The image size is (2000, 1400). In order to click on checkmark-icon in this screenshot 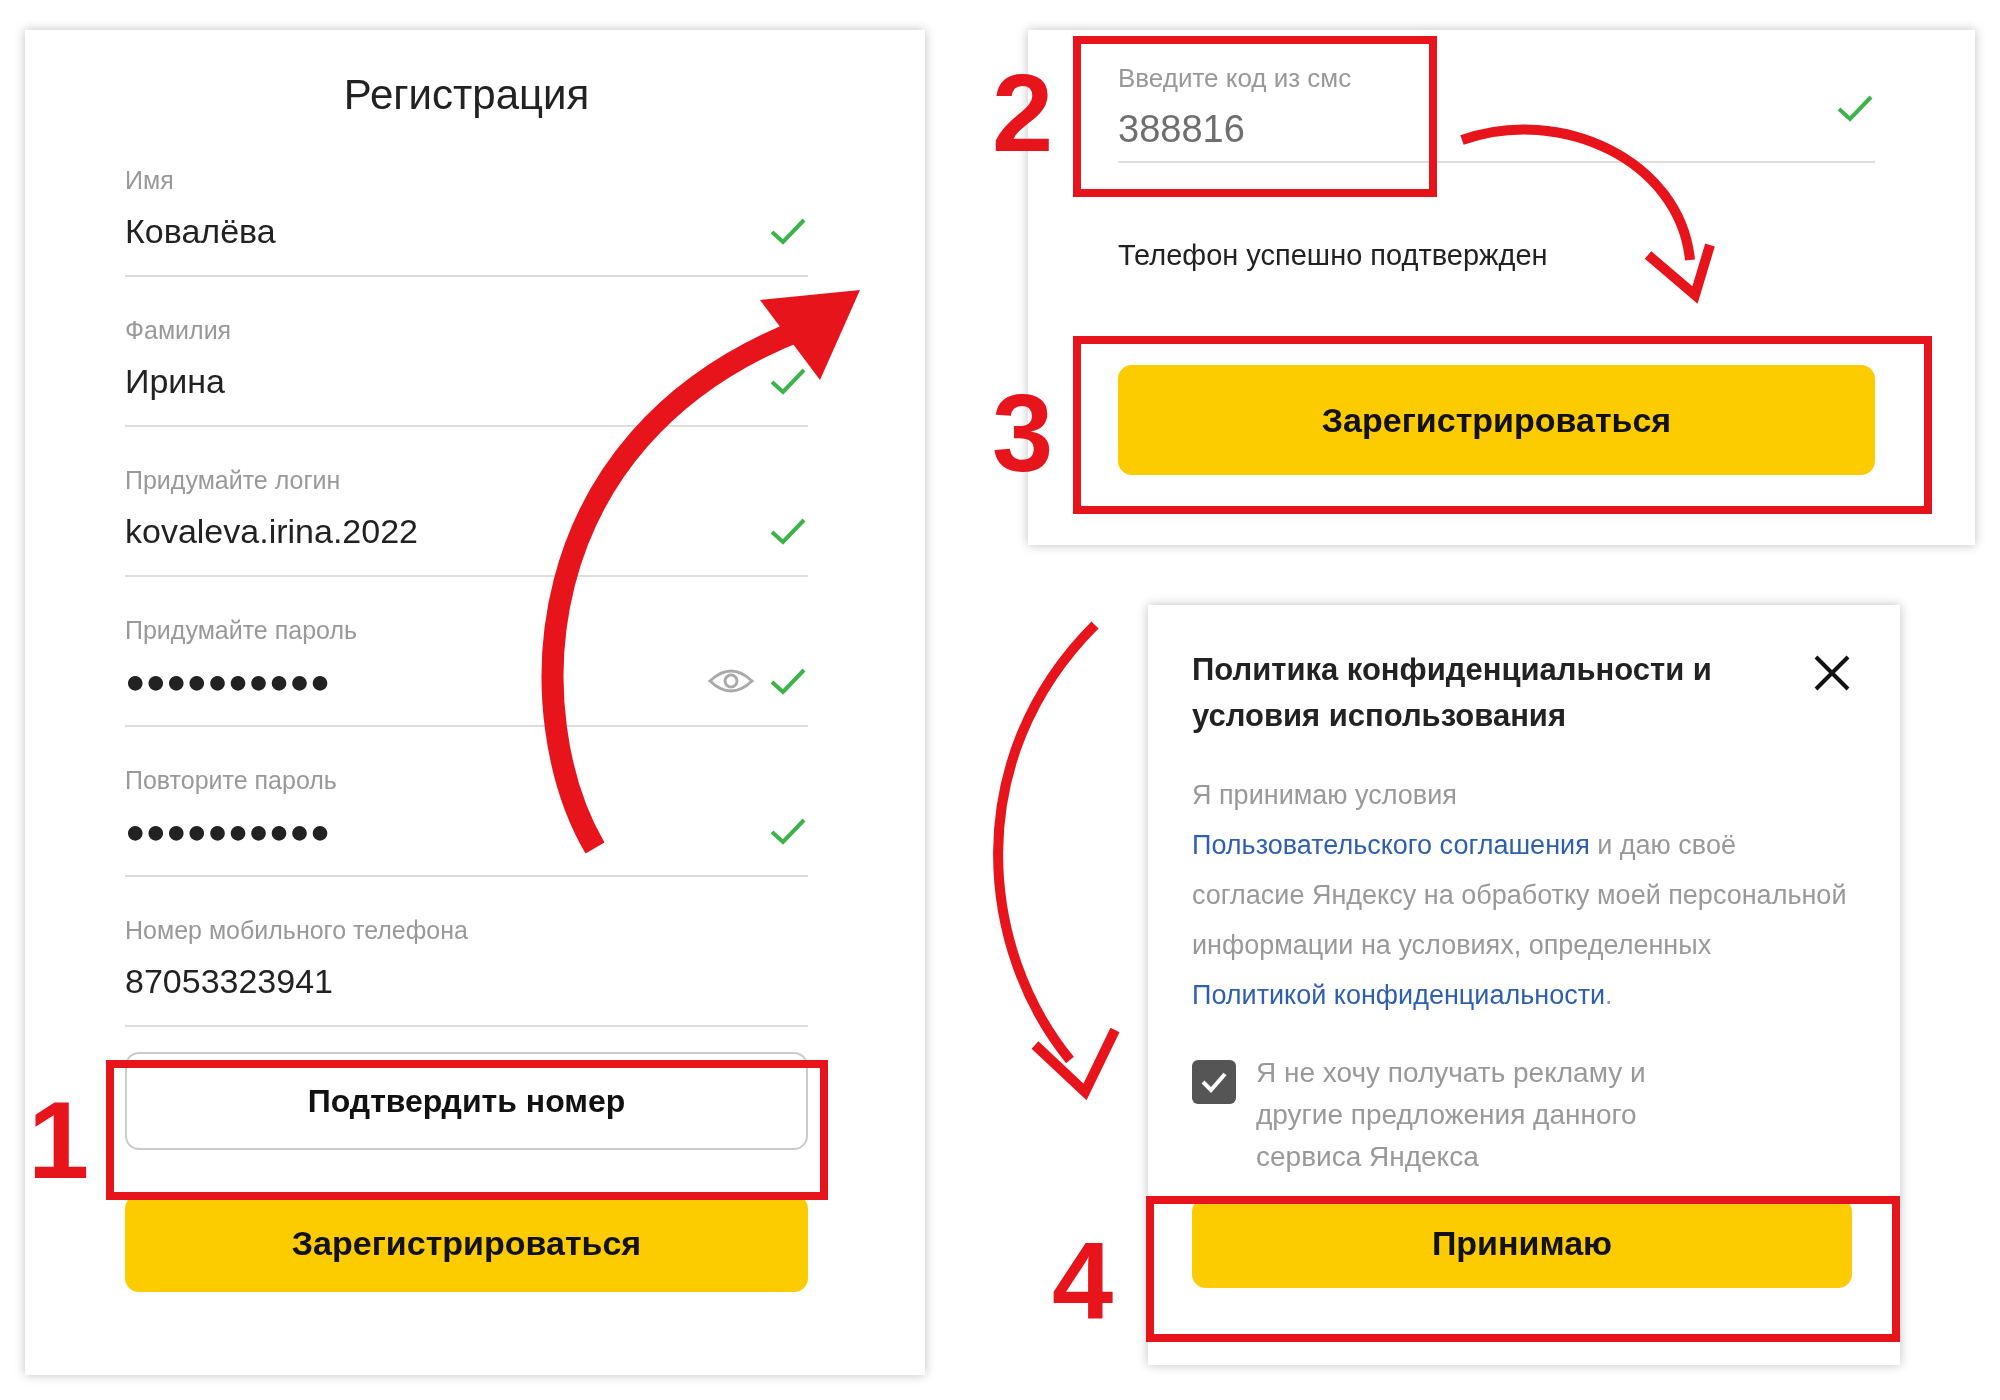, I will do `click(1214, 1082)`.